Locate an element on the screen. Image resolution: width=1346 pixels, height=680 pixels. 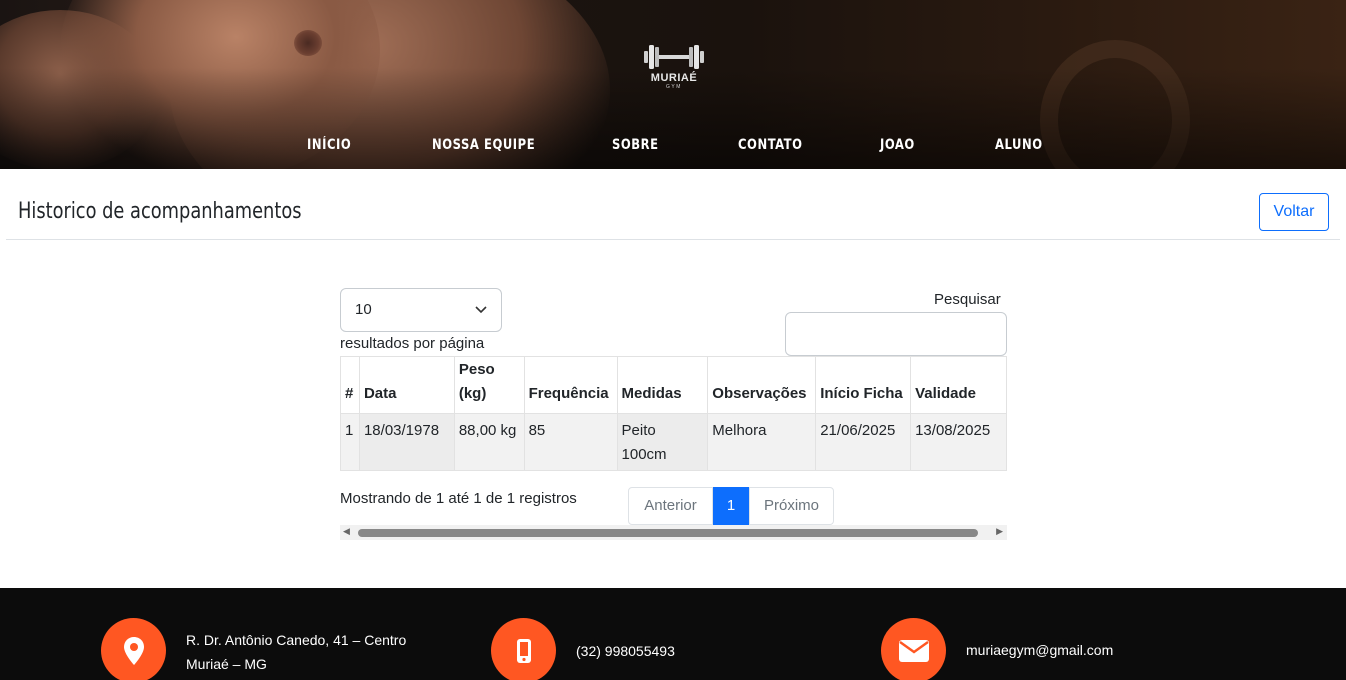
cell-frequencia: 85 is located at coordinates (570, 442).